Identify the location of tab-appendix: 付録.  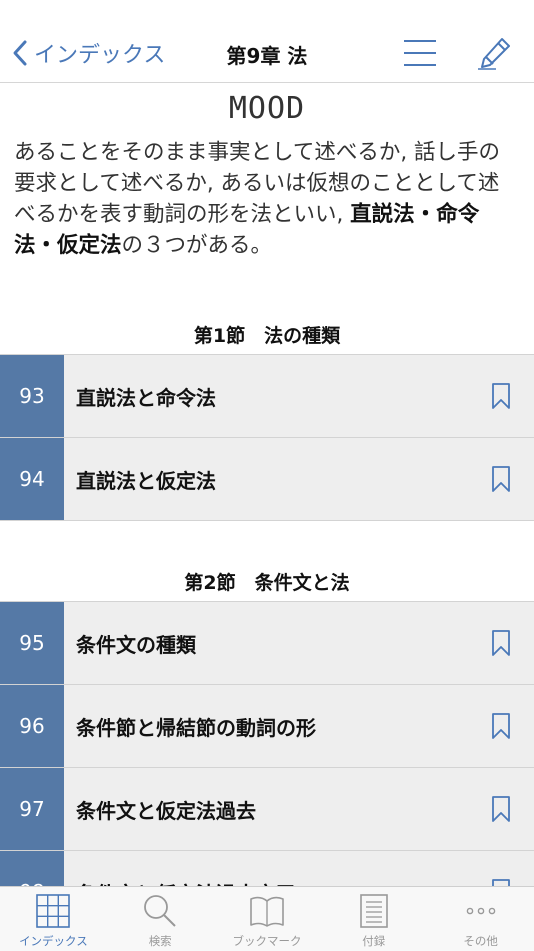
(373, 919).